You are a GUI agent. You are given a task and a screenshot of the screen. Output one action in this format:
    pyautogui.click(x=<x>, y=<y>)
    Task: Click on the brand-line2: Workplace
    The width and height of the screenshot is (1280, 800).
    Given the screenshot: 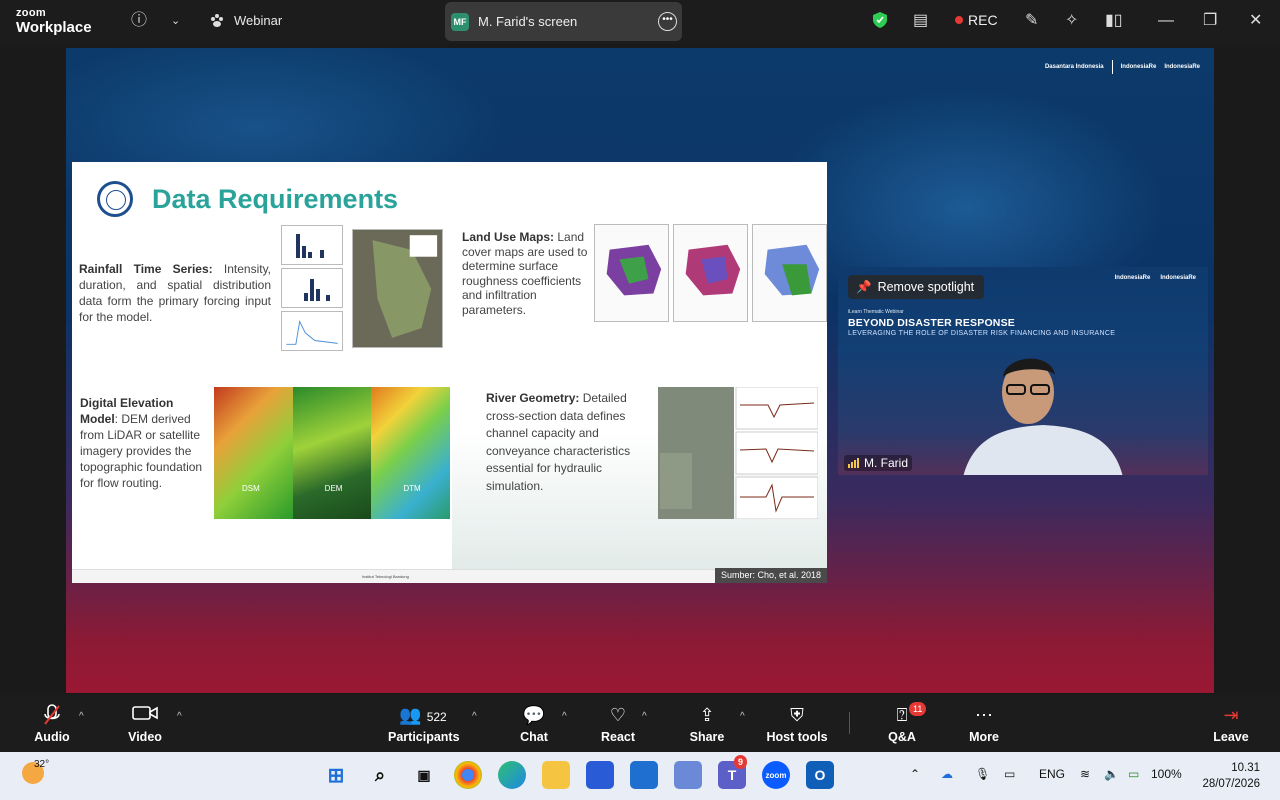 What is the action you would take?
    pyautogui.click(x=54, y=27)
    